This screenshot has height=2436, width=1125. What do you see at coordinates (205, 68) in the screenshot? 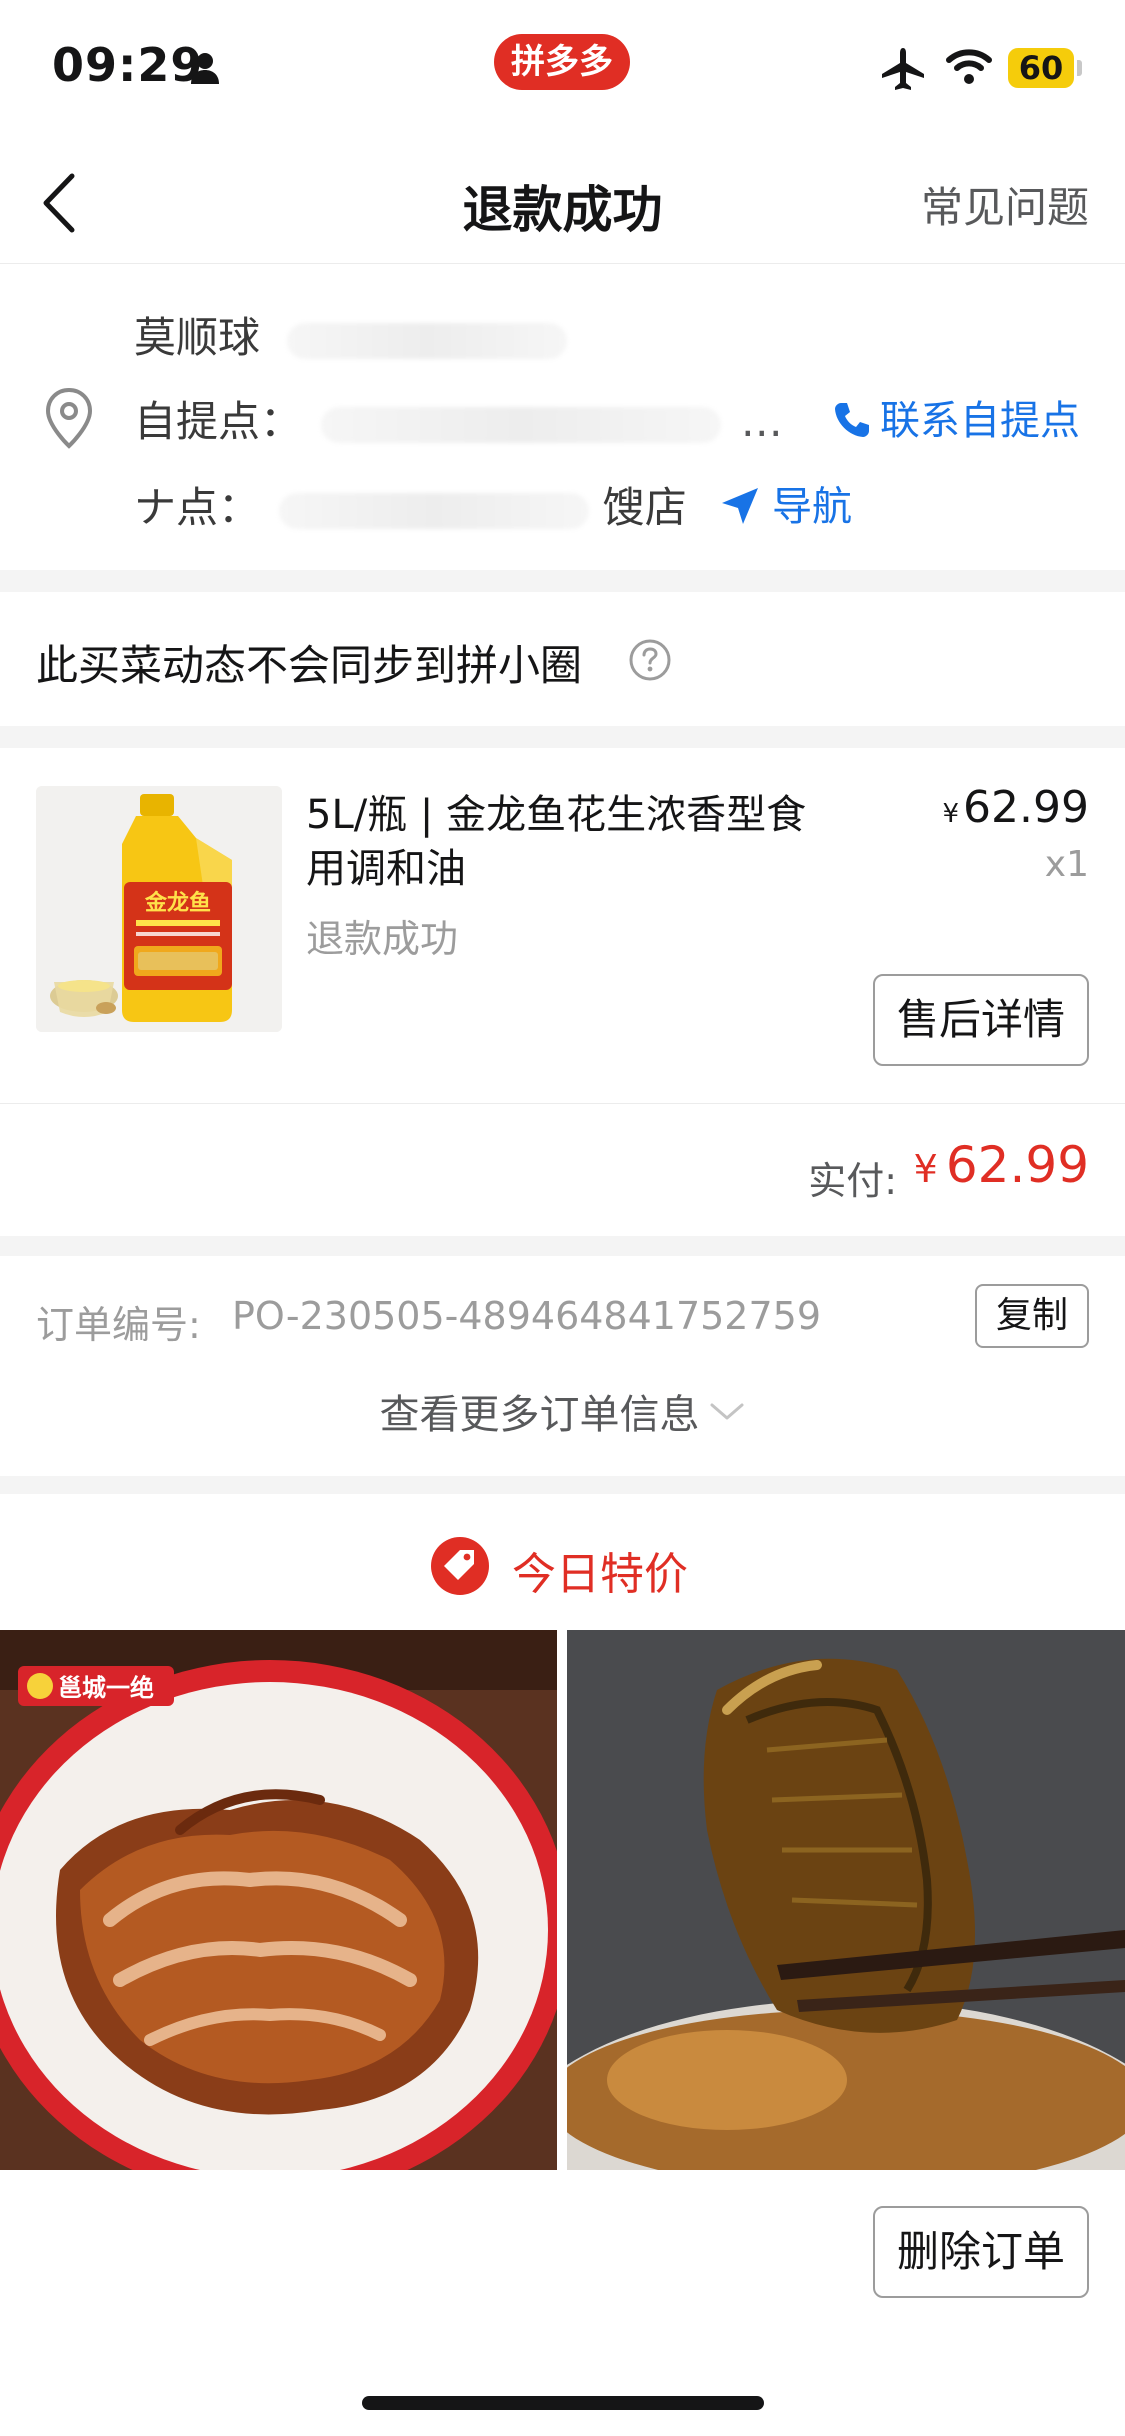
I see `person-icon` at bounding box center [205, 68].